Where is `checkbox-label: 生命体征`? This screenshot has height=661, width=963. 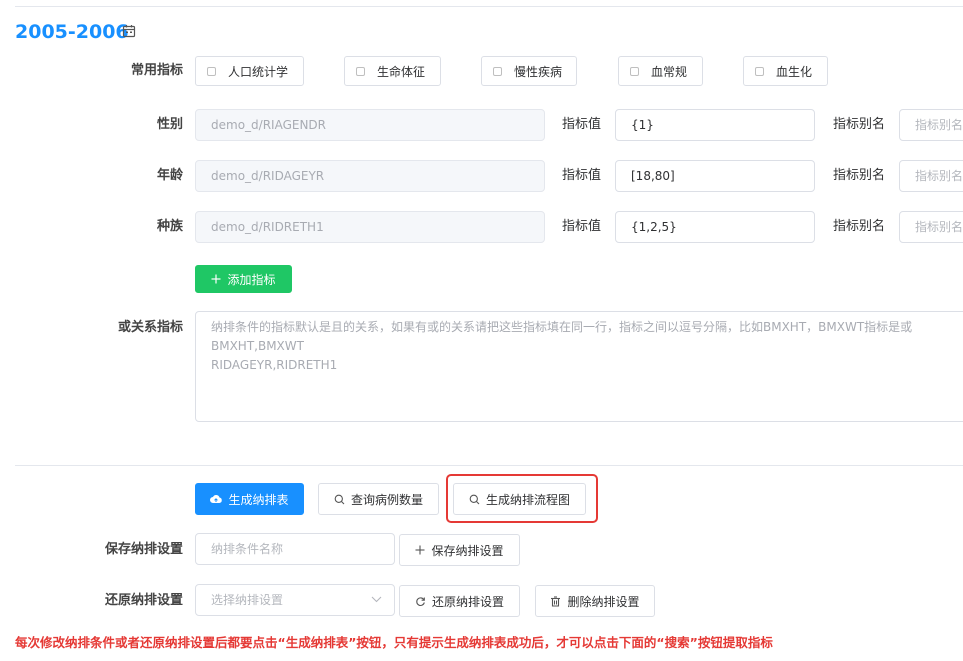
checkbox-label: 生命体征 is located at coordinates (401, 71).